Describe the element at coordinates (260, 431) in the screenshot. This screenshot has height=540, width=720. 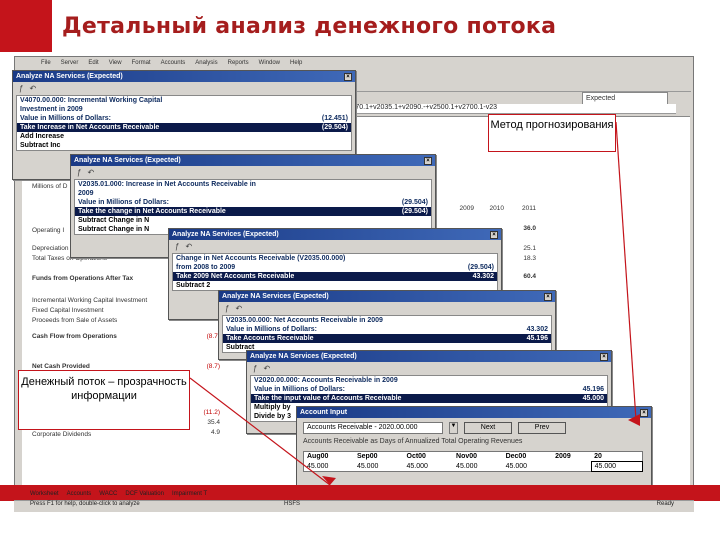
I see `connector-cashflow` at that location.